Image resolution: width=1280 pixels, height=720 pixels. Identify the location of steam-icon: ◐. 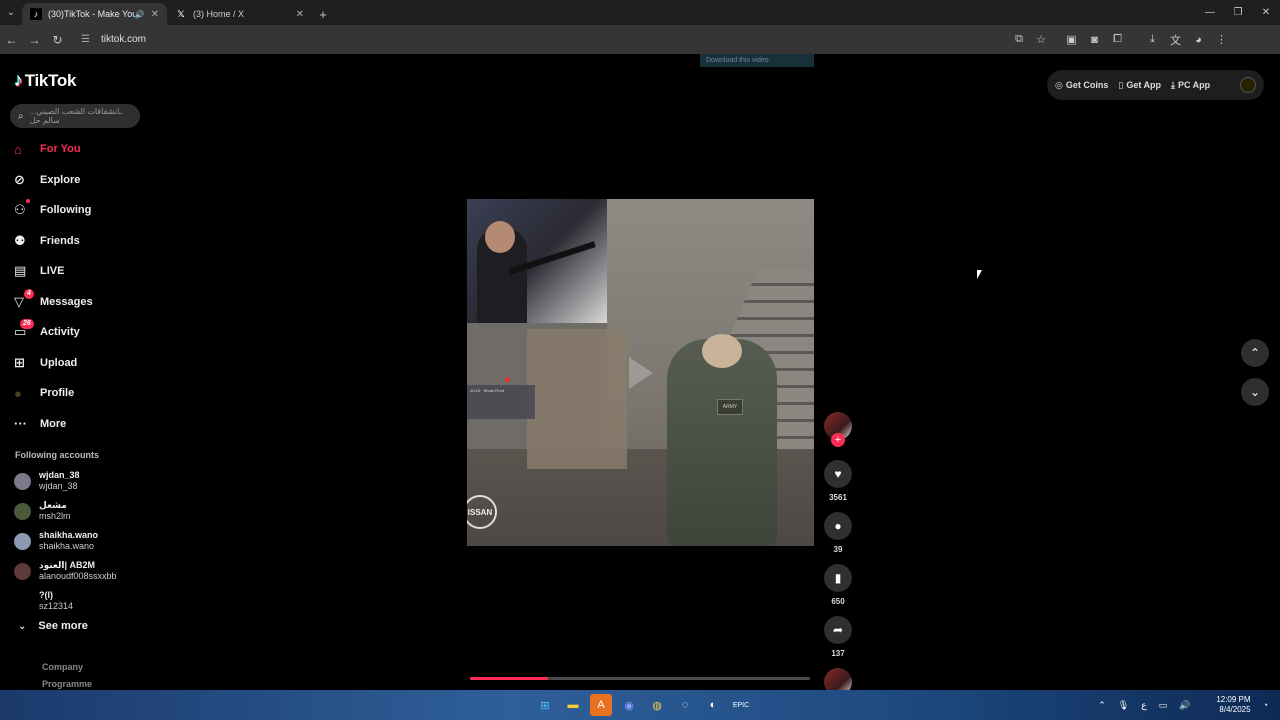
(713, 705).